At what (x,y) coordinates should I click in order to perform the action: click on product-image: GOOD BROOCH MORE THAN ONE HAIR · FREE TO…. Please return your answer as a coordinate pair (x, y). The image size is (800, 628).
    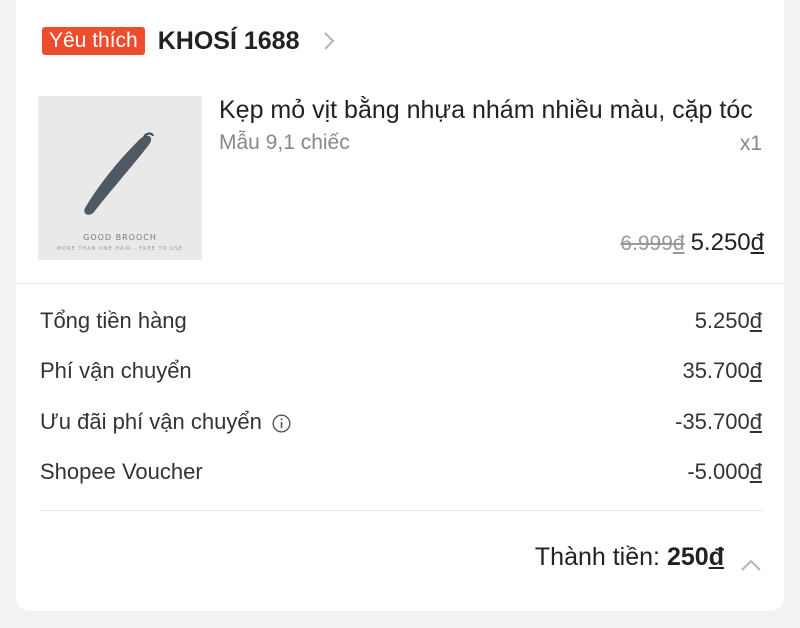
    Looking at the image, I should click on (120, 178).